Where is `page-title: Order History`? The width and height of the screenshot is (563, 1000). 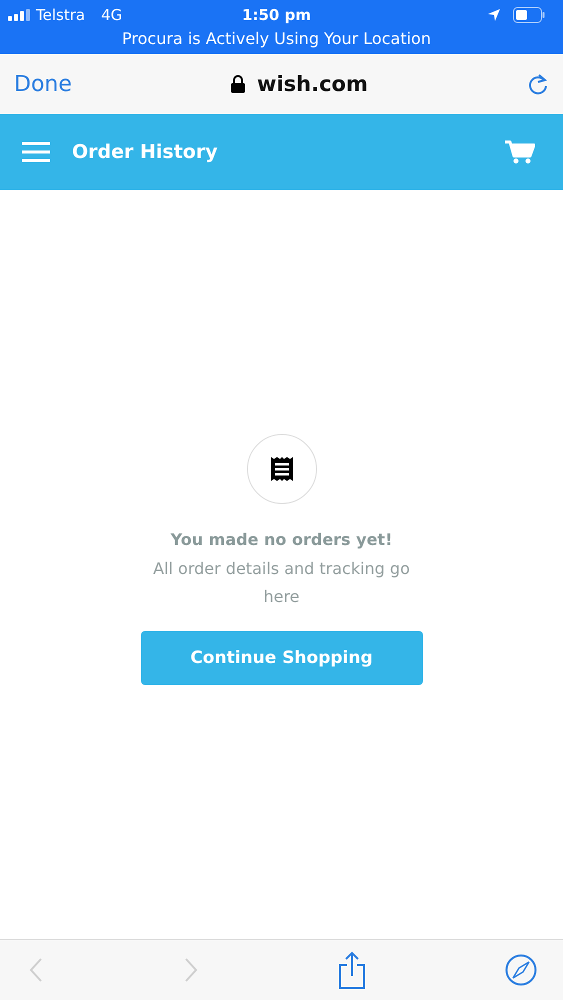
page-title: Order History is located at coordinates (145, 152).